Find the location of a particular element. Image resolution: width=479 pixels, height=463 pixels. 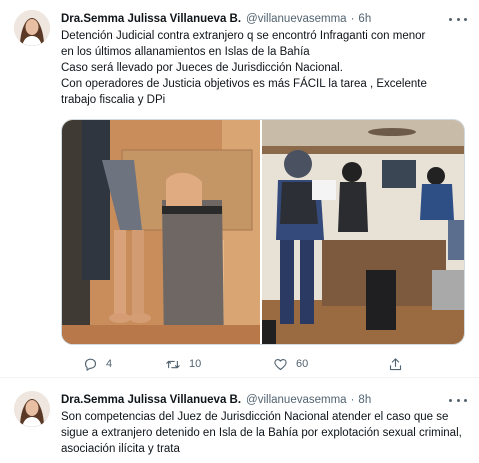

reply-button: 4 is located at coordinates (97, 364).